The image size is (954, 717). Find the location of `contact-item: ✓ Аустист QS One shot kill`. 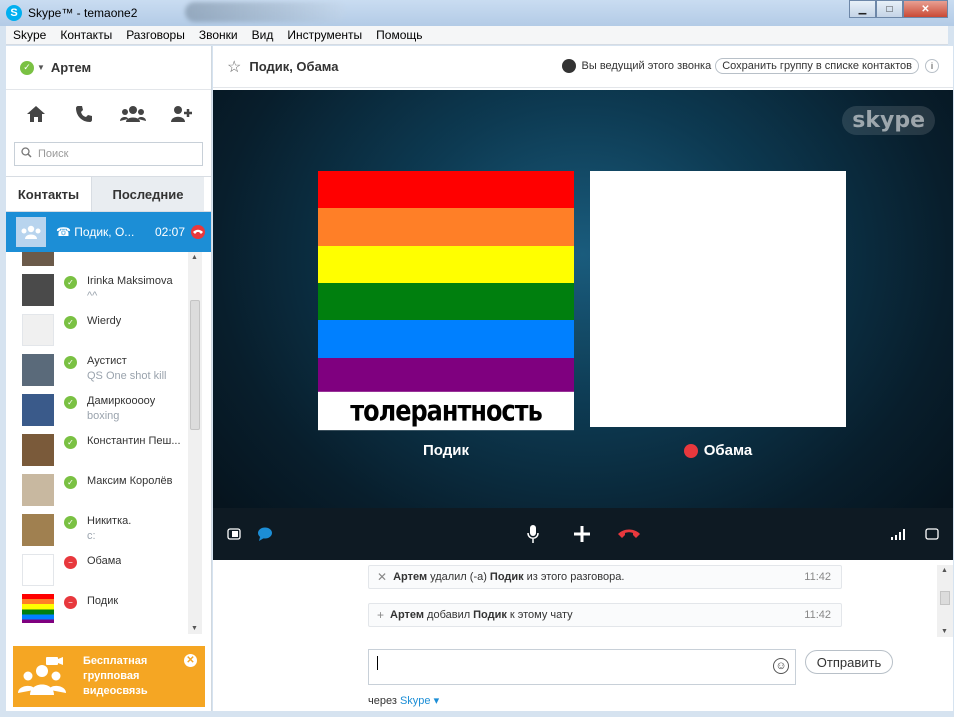

contact-item: ✓ Аустист QS One shot kill is located at coordinates (99, 370).